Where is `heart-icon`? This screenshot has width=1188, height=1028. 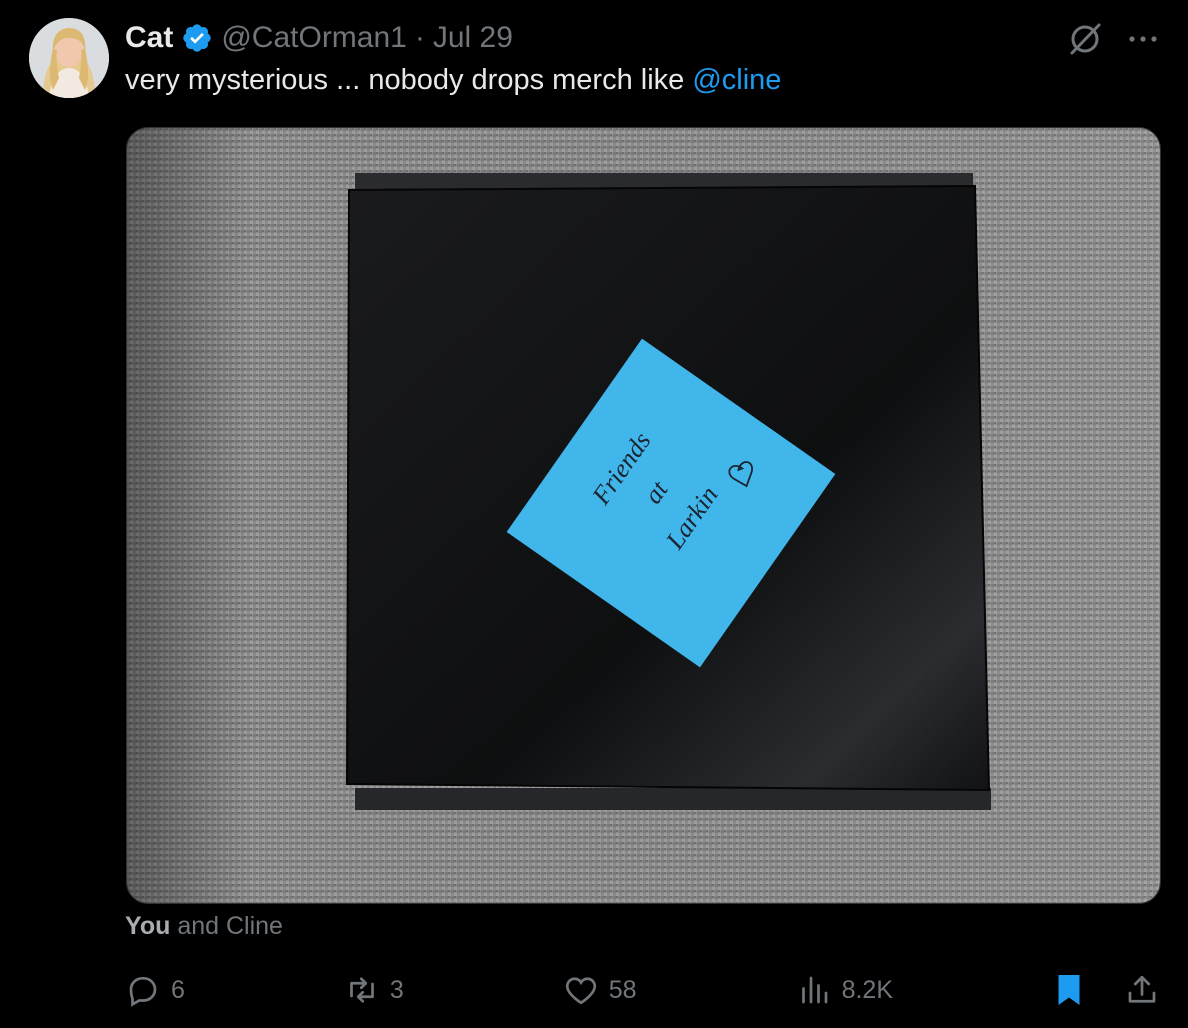 heart-icon is located at coordinates (581, 990).